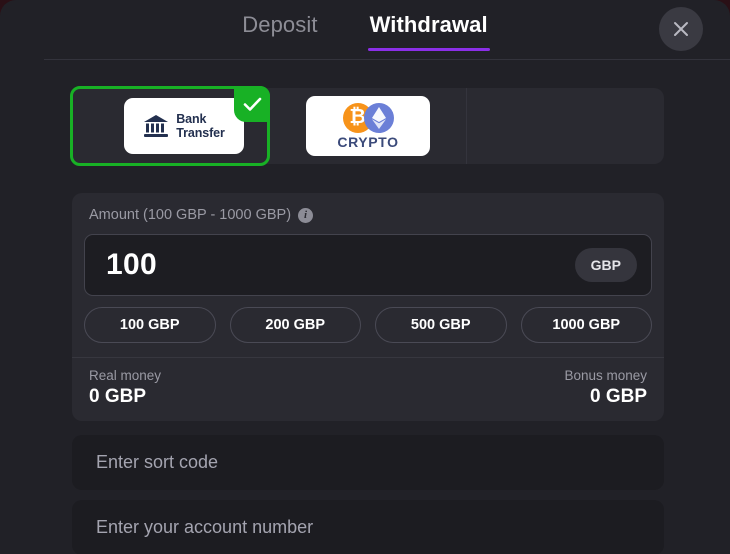  I want to click on tab-bar: Deposit Withdrawal, so click(365, 30).